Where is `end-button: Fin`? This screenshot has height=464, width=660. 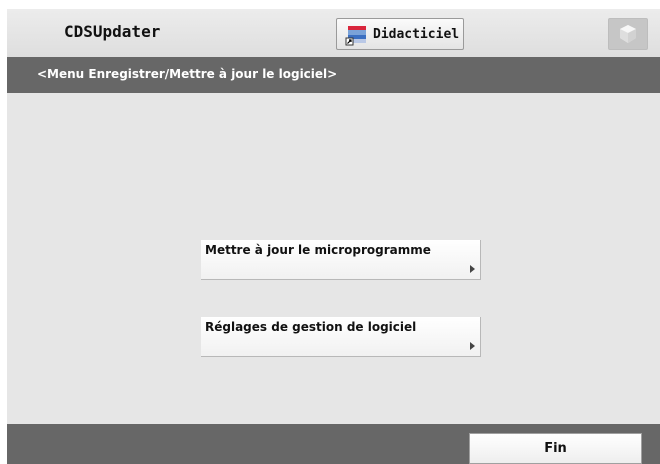
end-button: Fin is located at coordinates (555, 448).